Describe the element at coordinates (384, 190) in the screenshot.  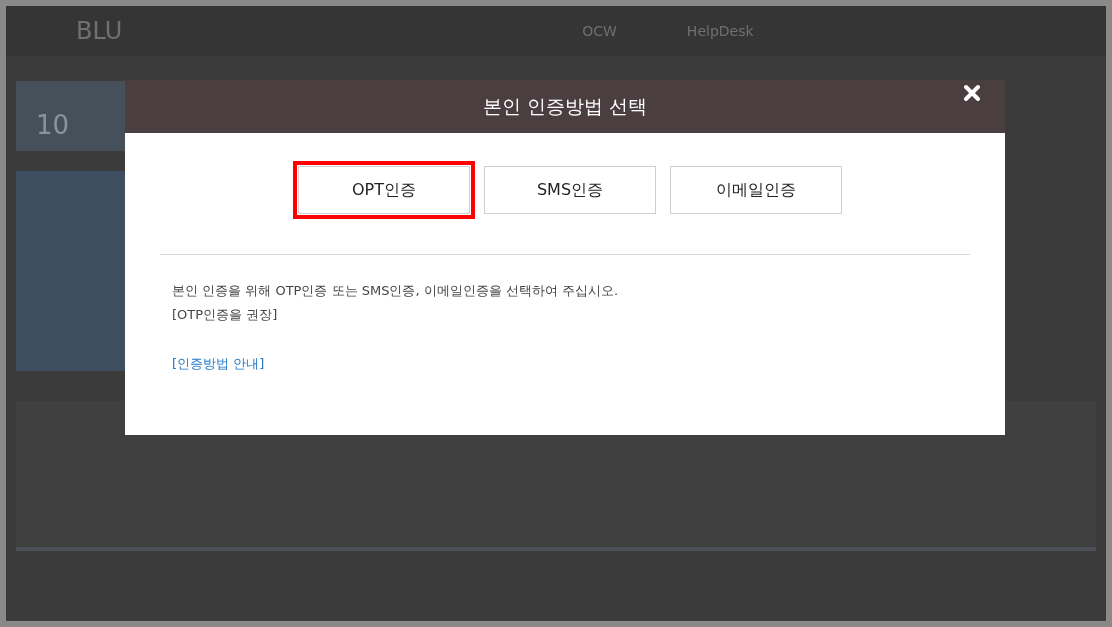
I see `auth-method-button: OPT인증` at that location.